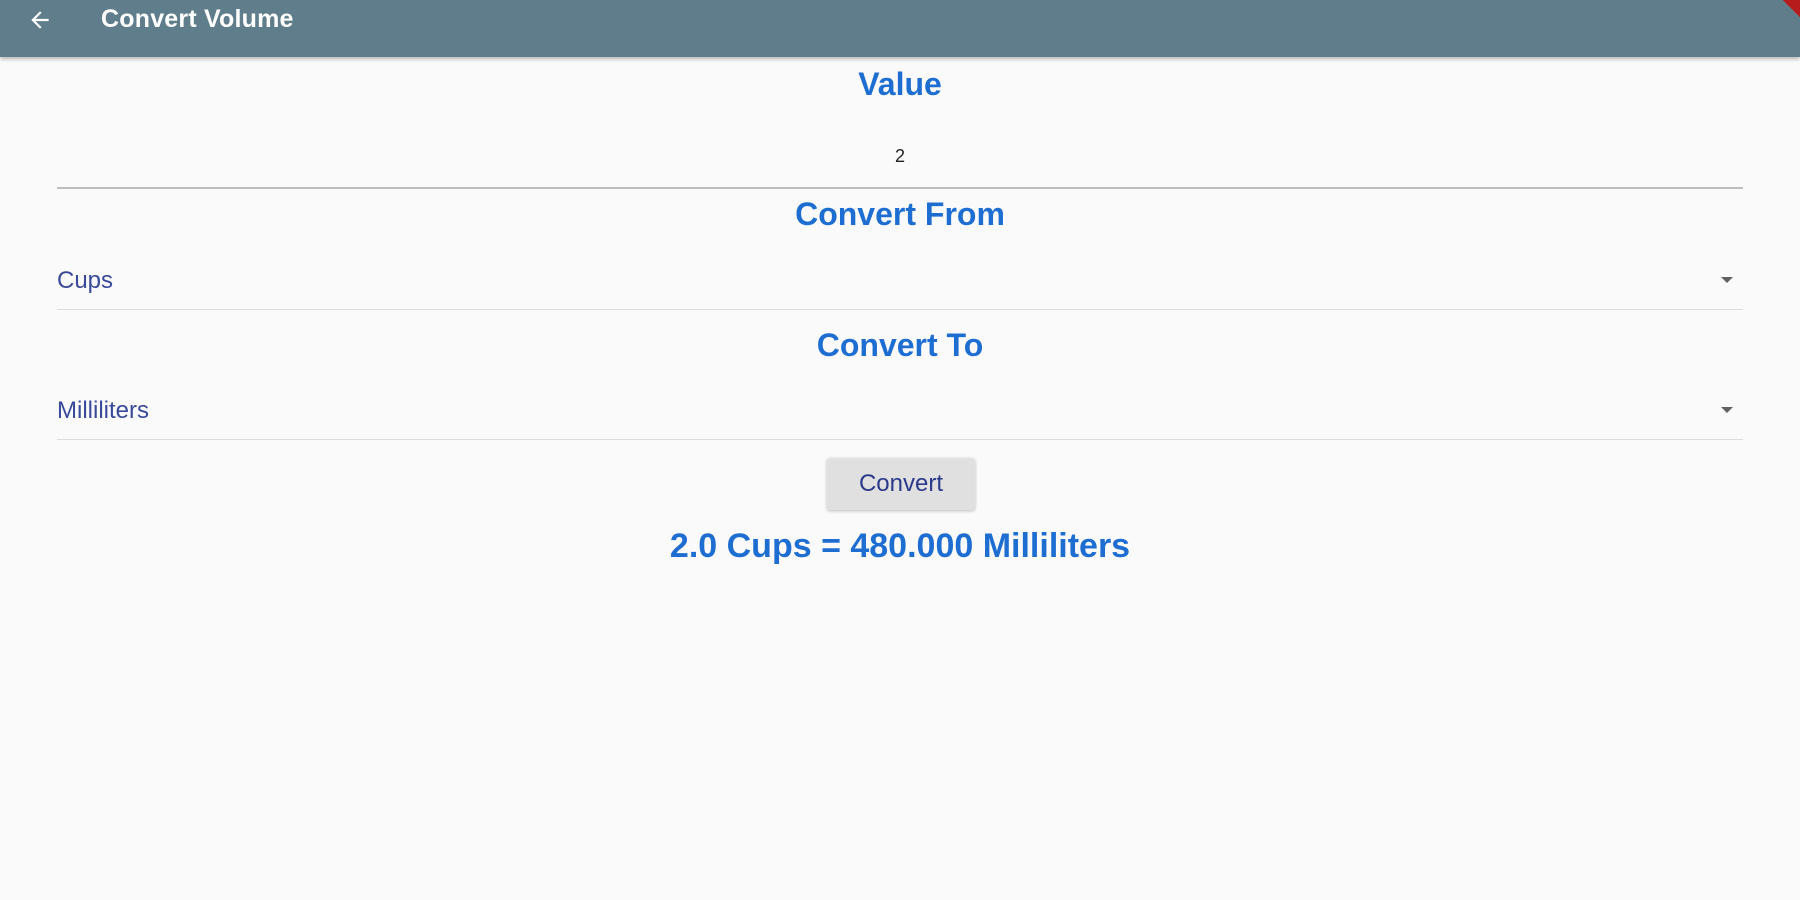 The height and width of the screenshot is (900, 1800). I want to click on debug-banner, so click(1778, 19).